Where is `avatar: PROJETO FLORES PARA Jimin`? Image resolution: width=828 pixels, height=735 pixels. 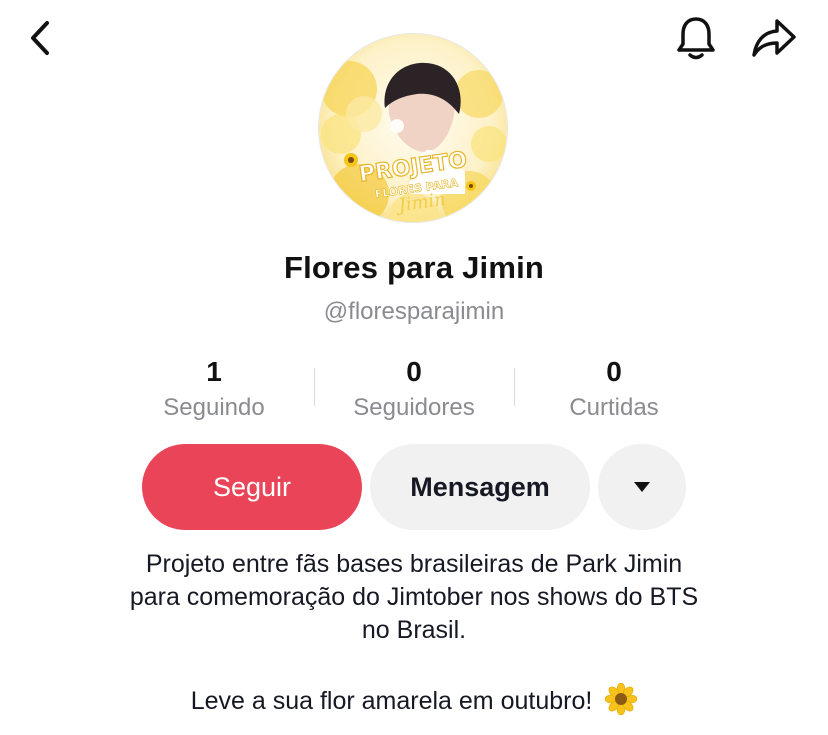
avatar: PROJETO FLORES PARA Jimin is located at coordinates (413, 128).